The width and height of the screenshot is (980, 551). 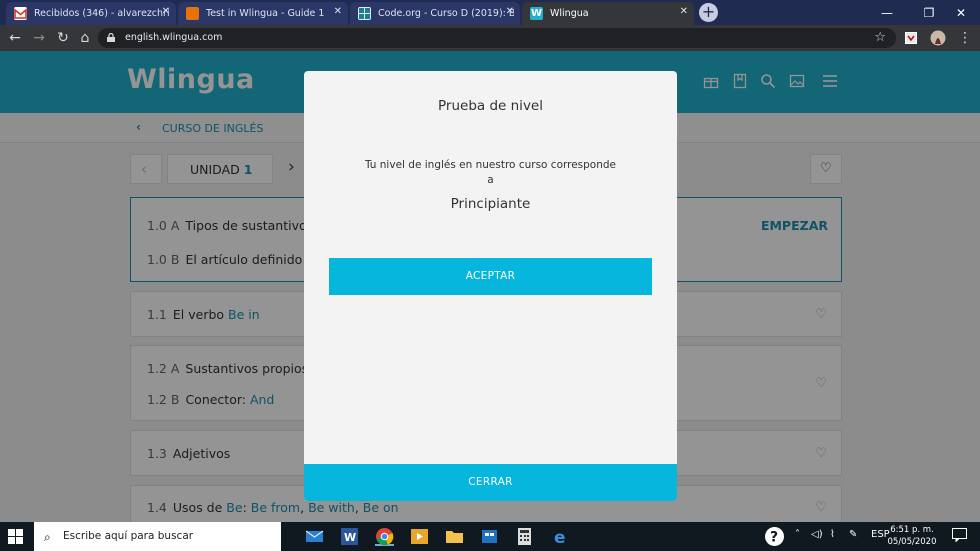 I want to click on pen-icon: ✎, so click(x=853, y=534).